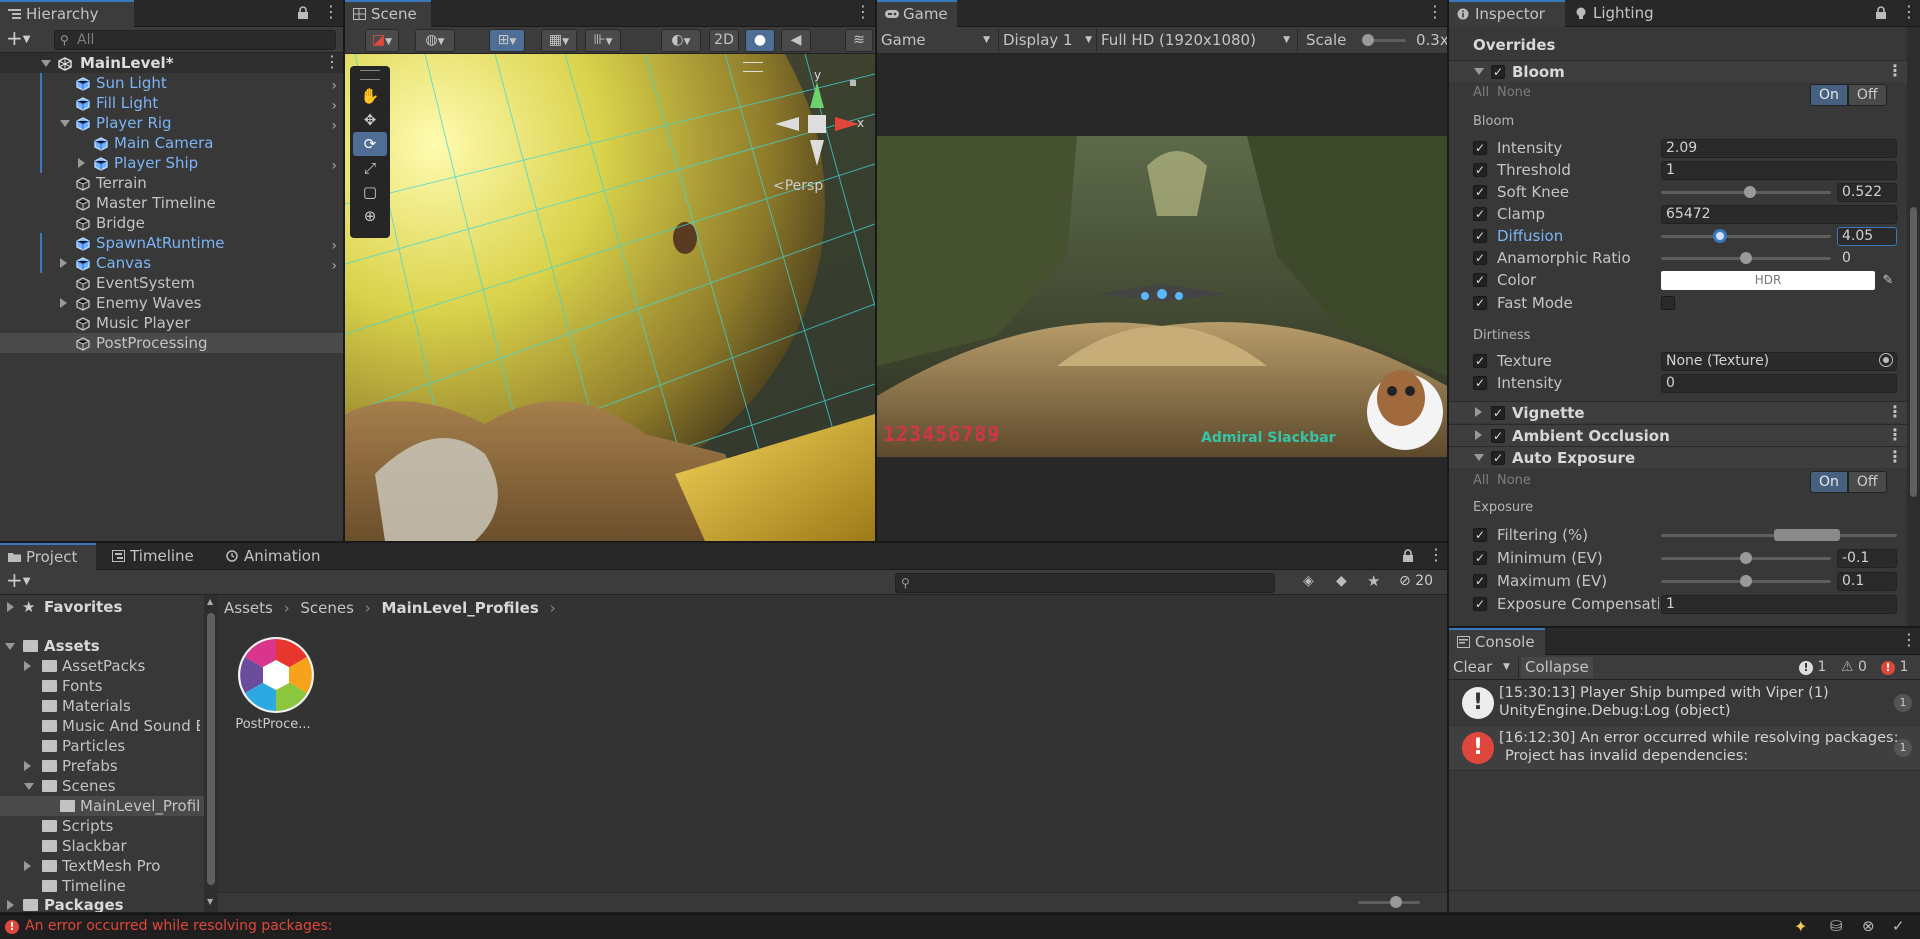 The height and width of the screenshot is (939, 1920). What do you see at coordinates (1898, 926) in the screenshot?
I see `check-icon: ✓` at bounding box center [1898, 926].